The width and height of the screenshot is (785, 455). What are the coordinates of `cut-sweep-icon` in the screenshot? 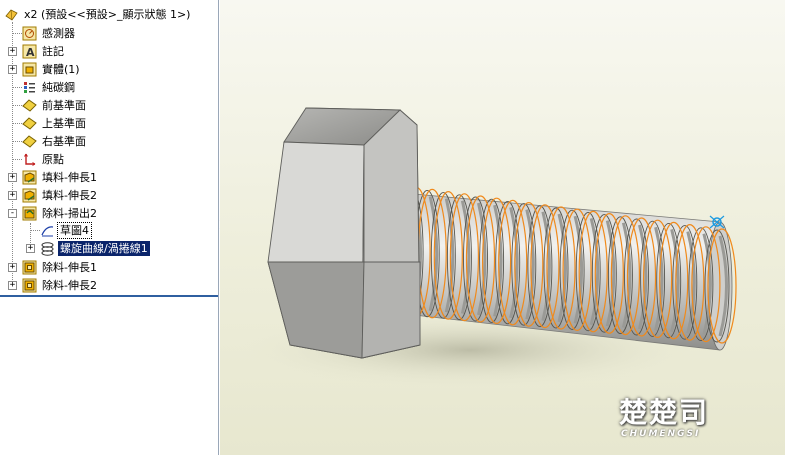 It's located at (29, 213).